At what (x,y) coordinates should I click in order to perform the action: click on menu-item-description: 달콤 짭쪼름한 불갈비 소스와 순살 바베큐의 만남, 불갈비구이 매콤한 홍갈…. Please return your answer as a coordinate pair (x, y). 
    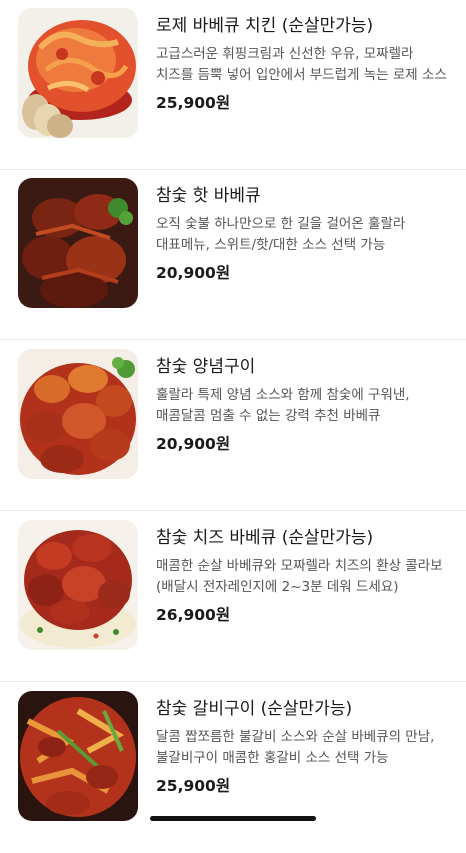
    Looking at the image, I should click on (295, 747).